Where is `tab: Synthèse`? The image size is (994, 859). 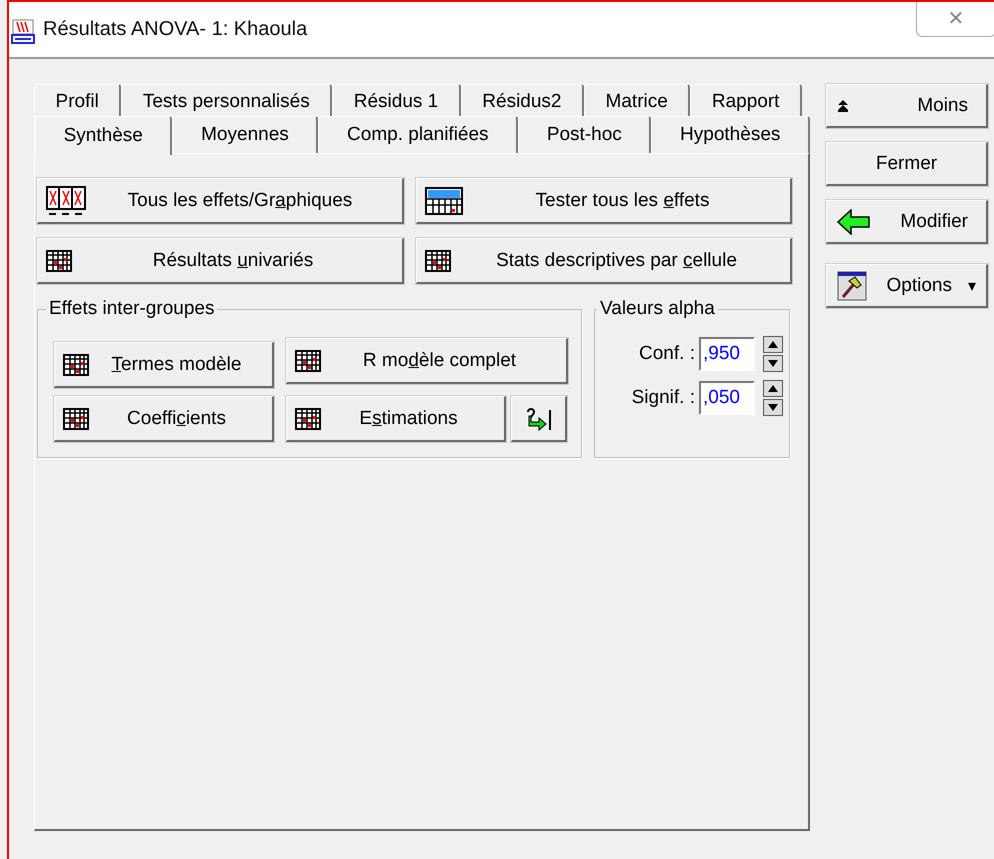 tab: Synthèse is located at coordinates (103, 135).